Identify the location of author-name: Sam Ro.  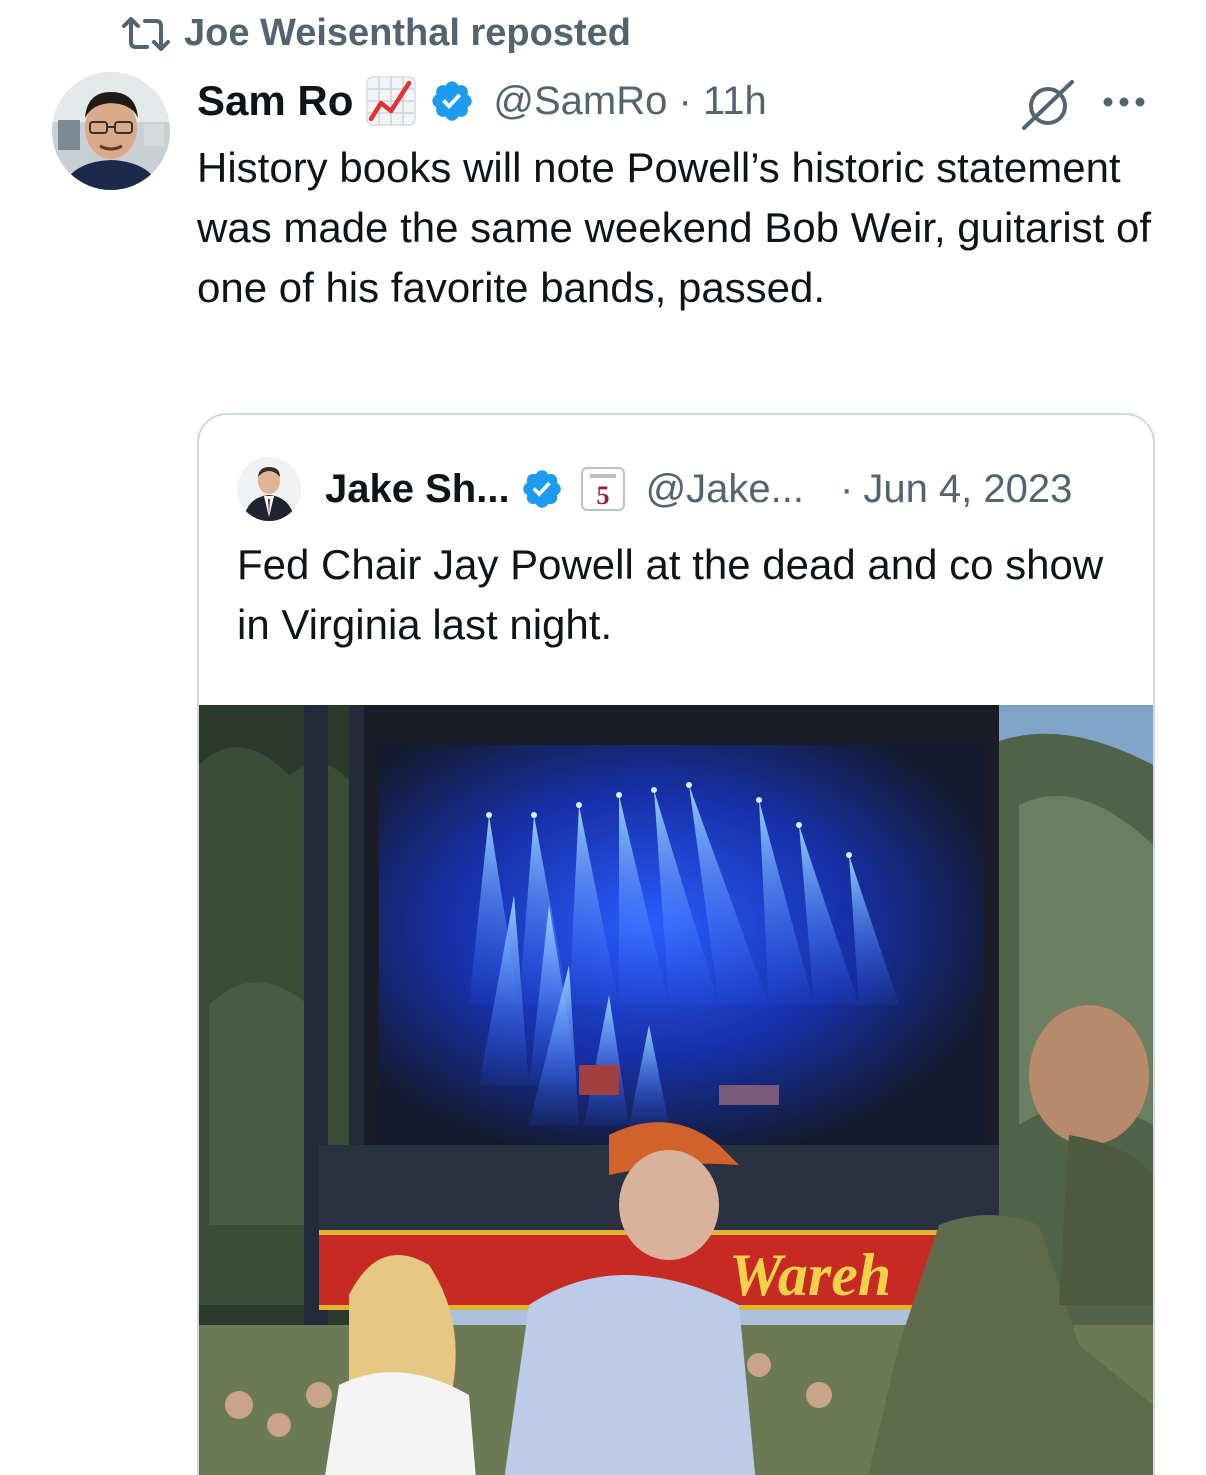
(275, 101).